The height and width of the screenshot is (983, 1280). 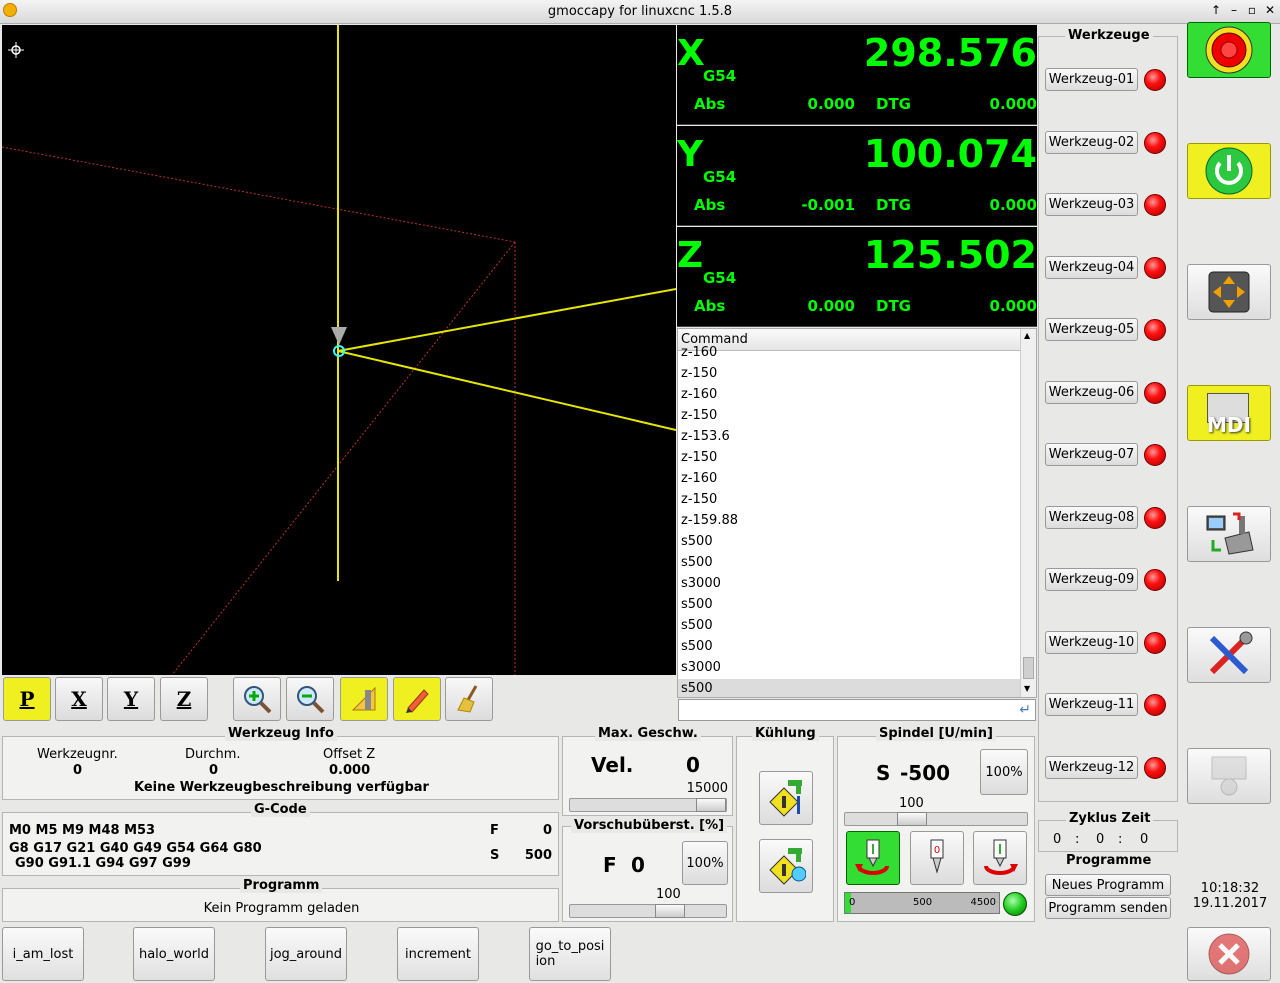 What do you see at coordinates (1091, 642) in the screenshot?
I see `tool-button: Werkzeug-10` at bounding box center [1091, 642].